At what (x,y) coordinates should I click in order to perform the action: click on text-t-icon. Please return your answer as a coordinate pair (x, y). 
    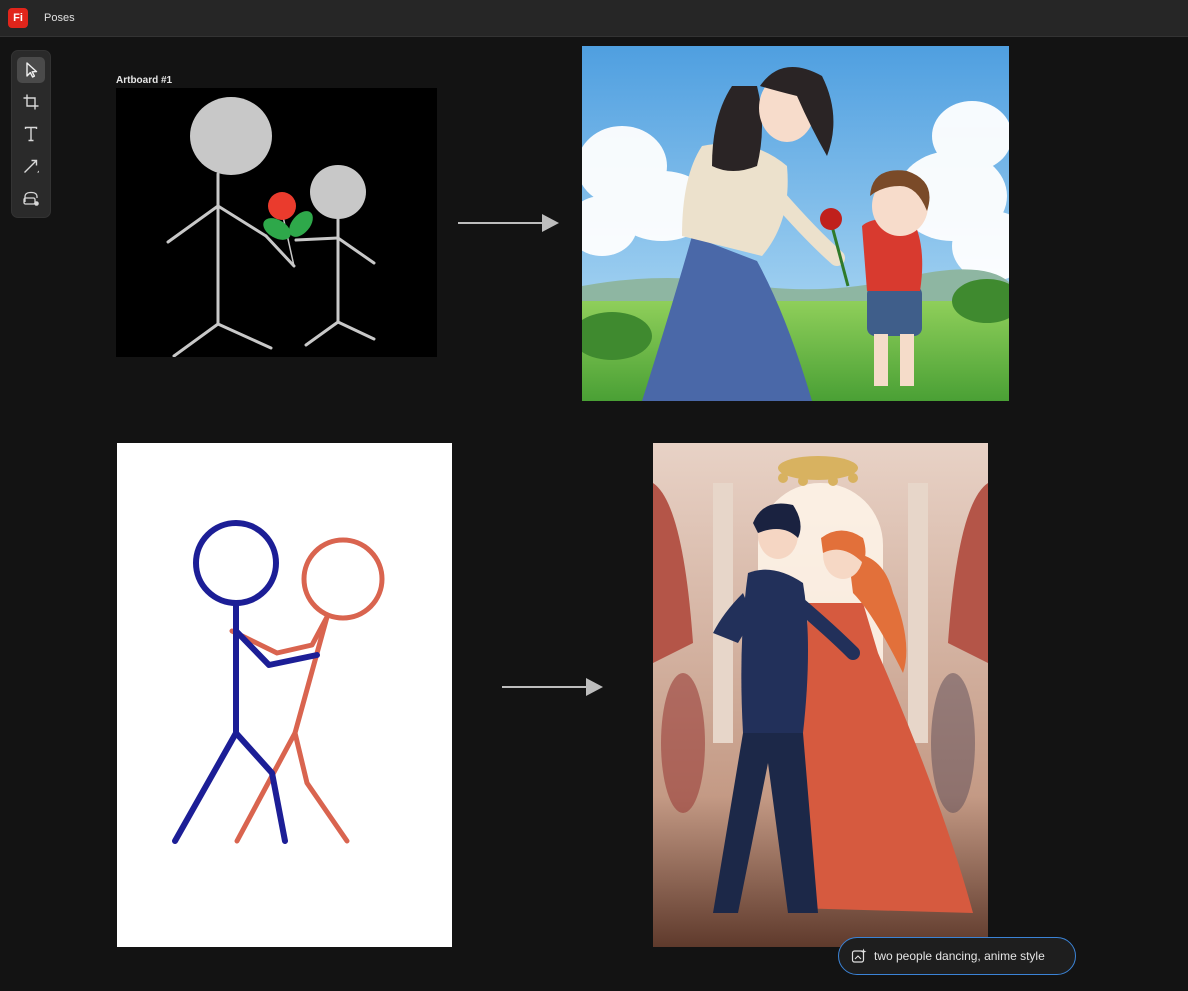
    Looking at the image, I should click on (31, 134).